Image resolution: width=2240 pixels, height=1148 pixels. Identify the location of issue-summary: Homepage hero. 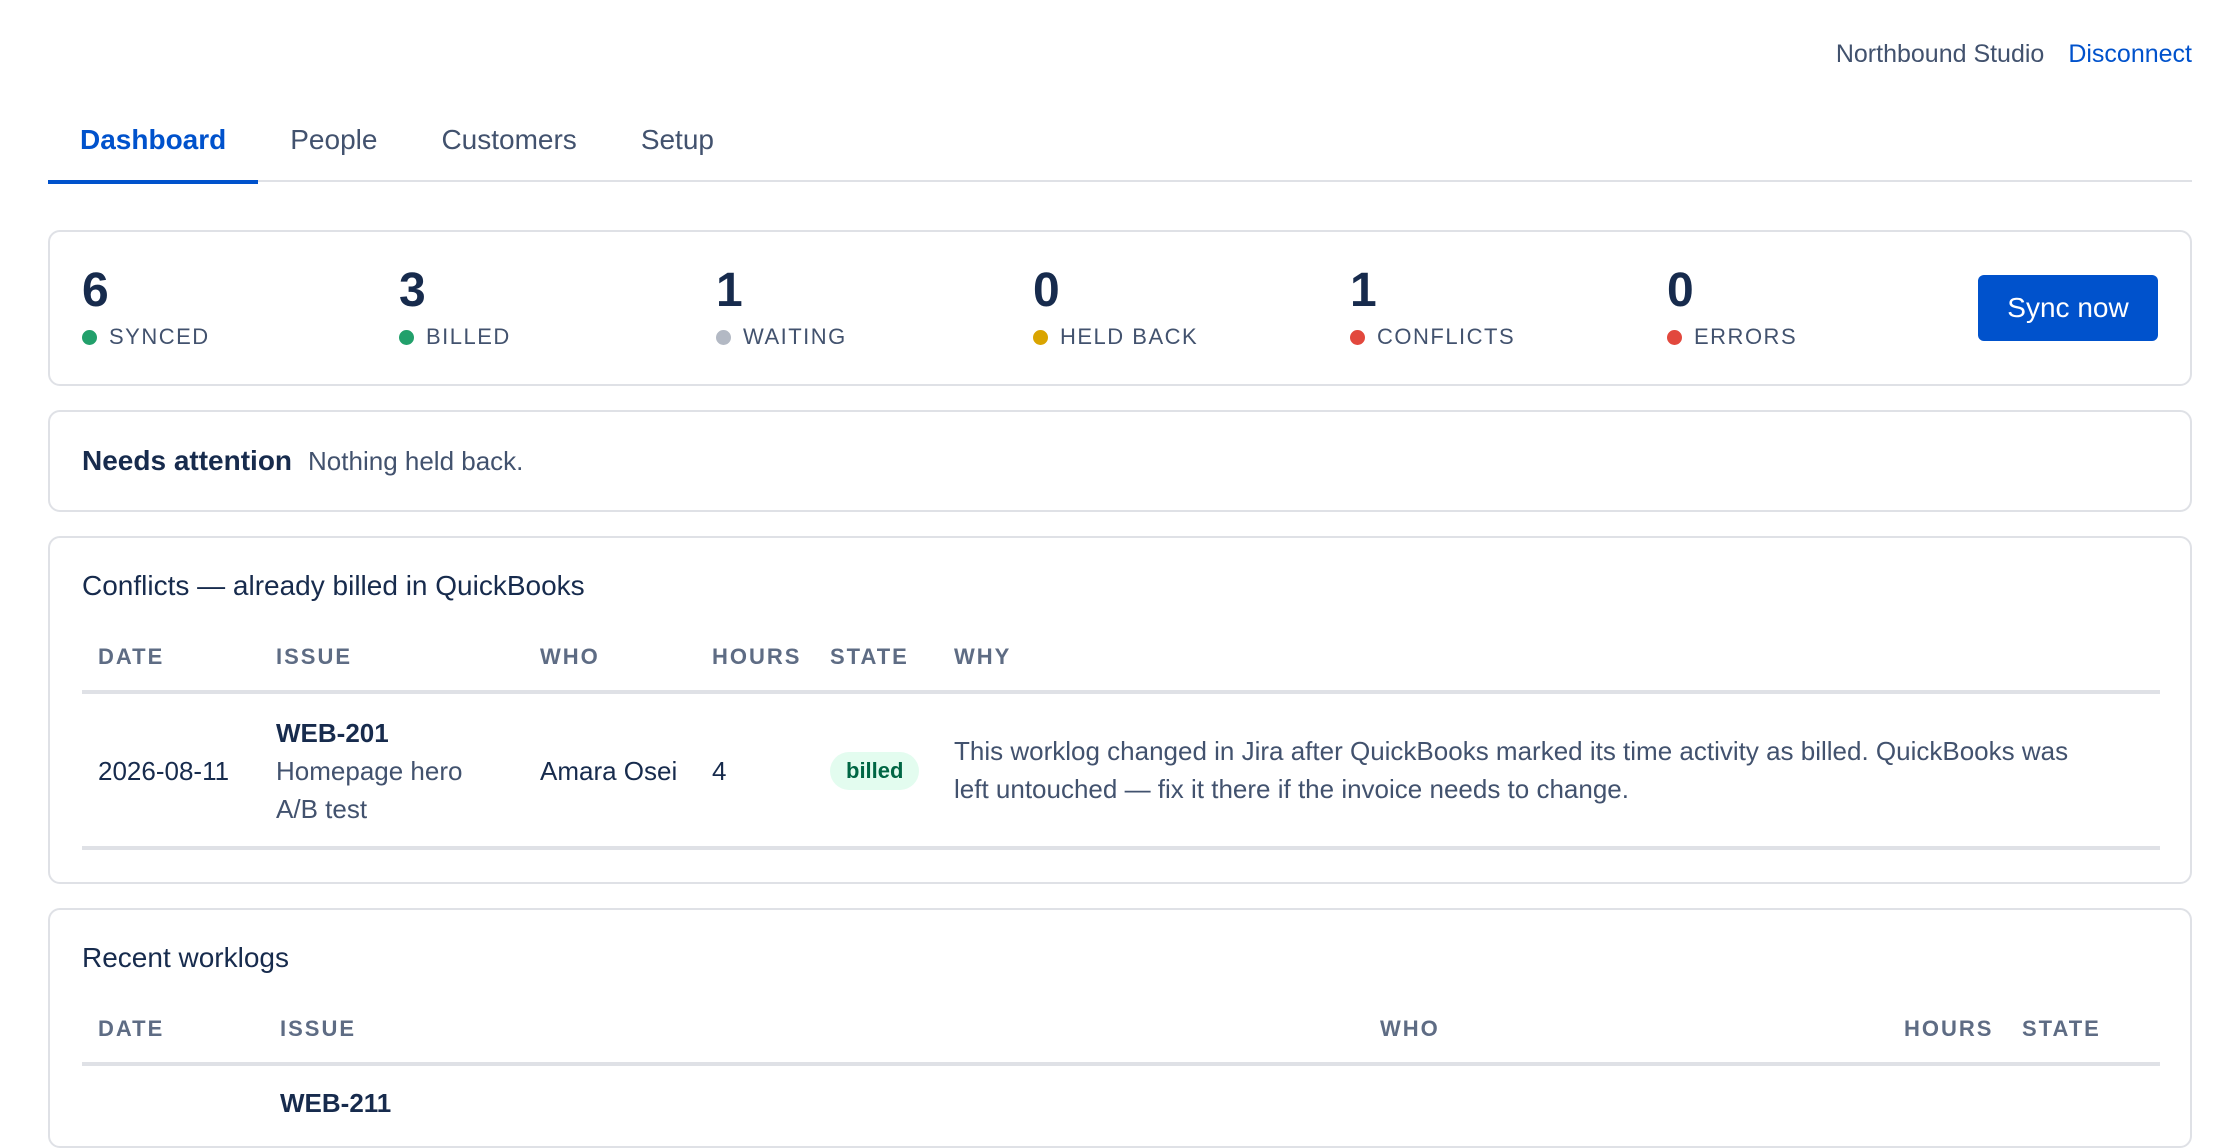
(369, 771).